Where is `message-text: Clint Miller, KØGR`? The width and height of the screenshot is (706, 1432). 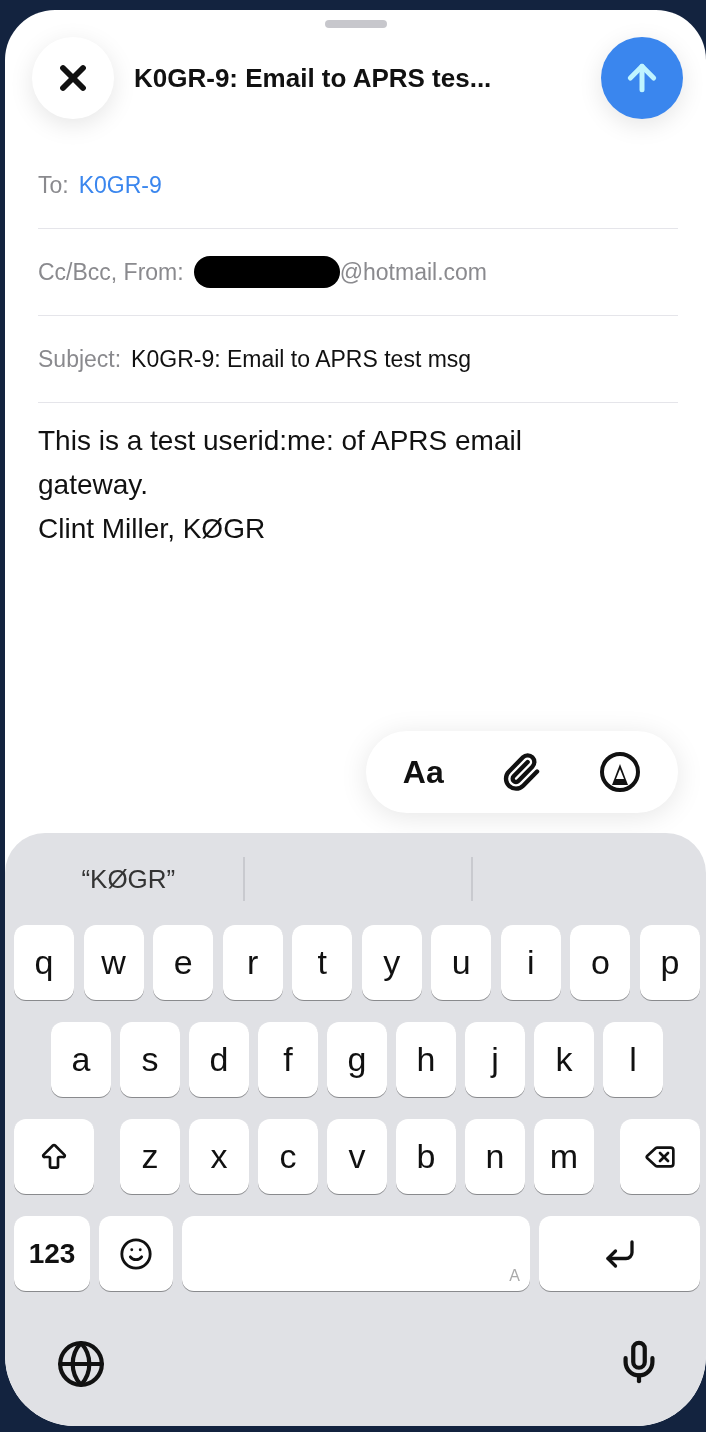 message-text: Clint Miller, KØGR is located at coordinates (152, 529).